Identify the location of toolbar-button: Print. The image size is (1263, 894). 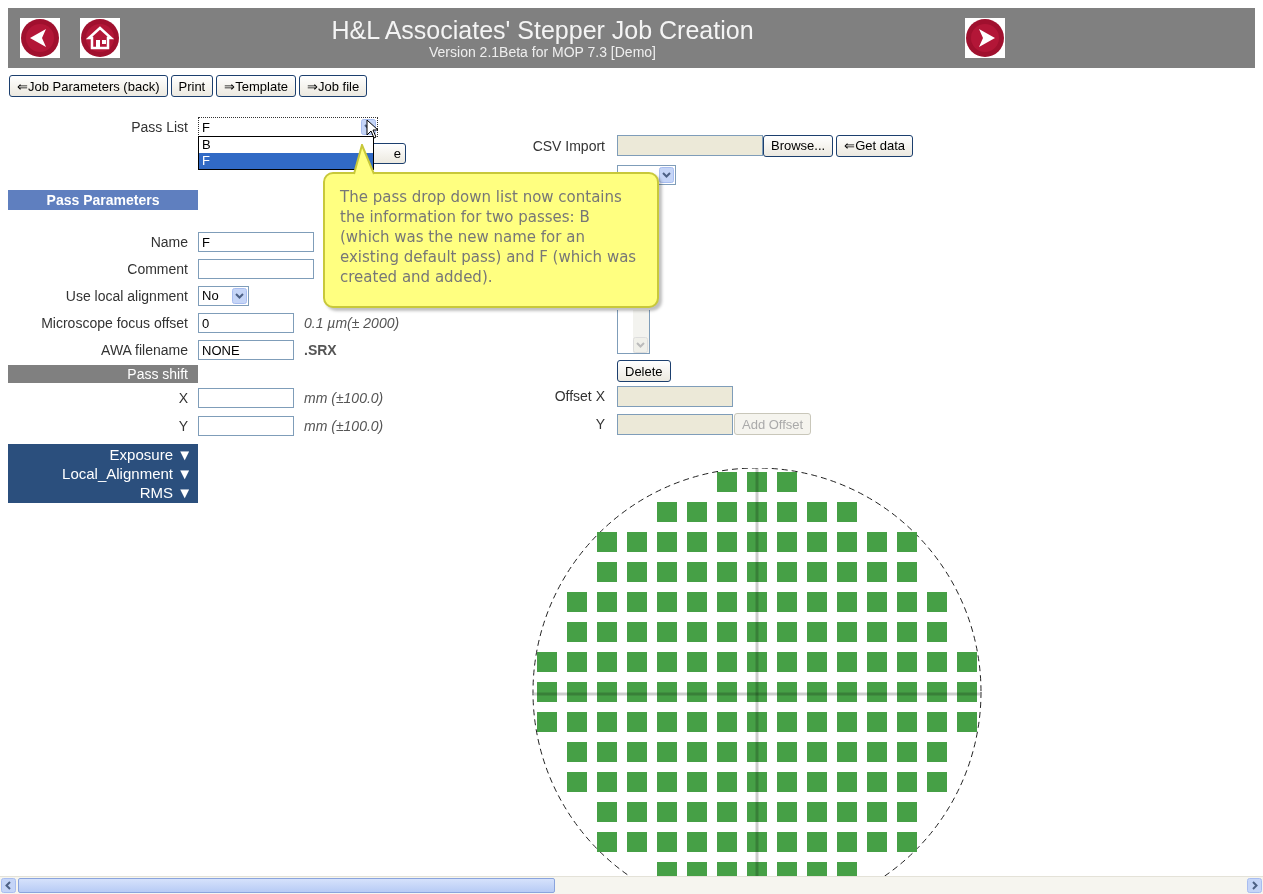
(192, 86).